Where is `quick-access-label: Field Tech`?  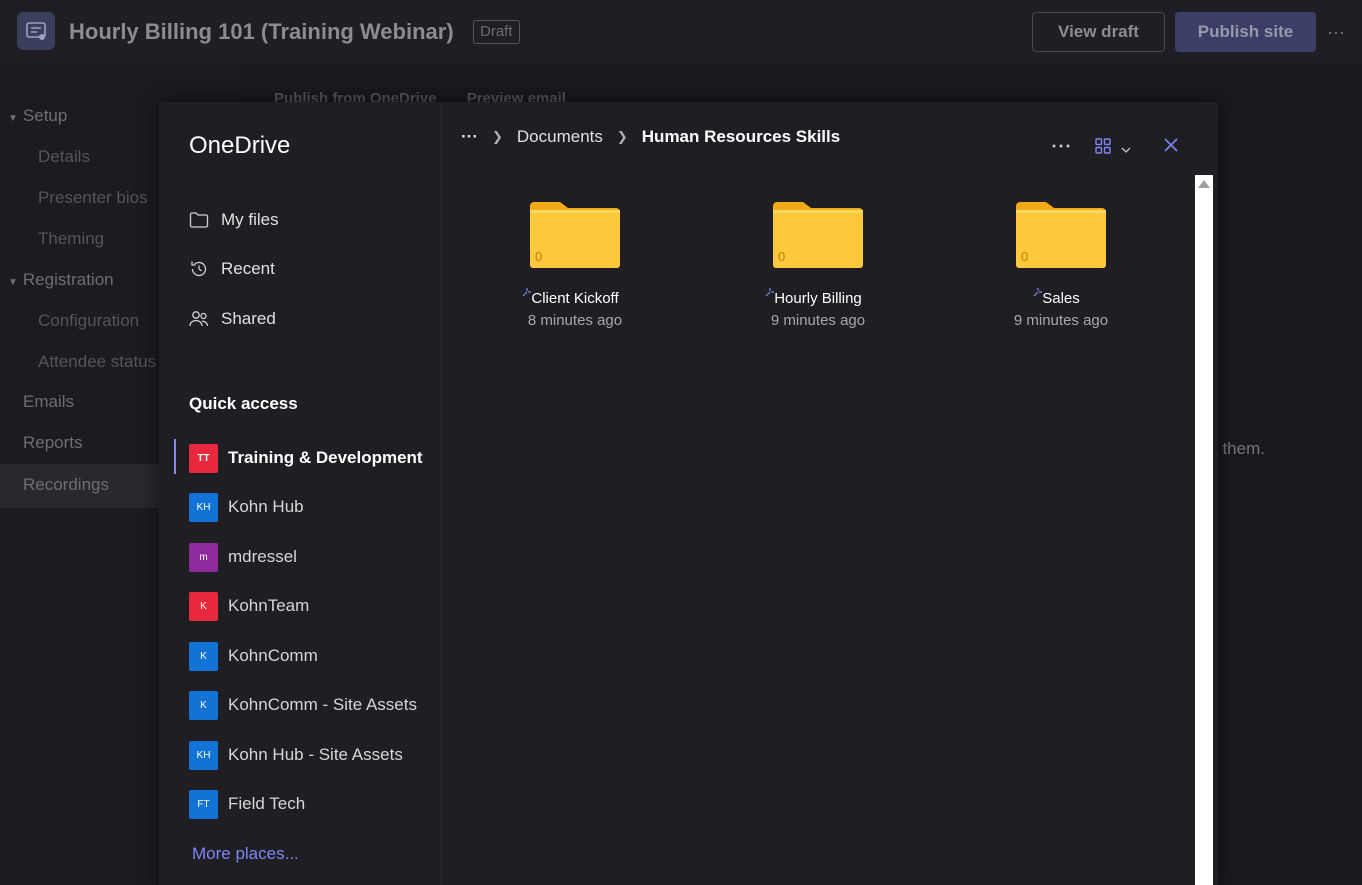
quick-access-label: Field Tech is located at coordinates (267, 803).